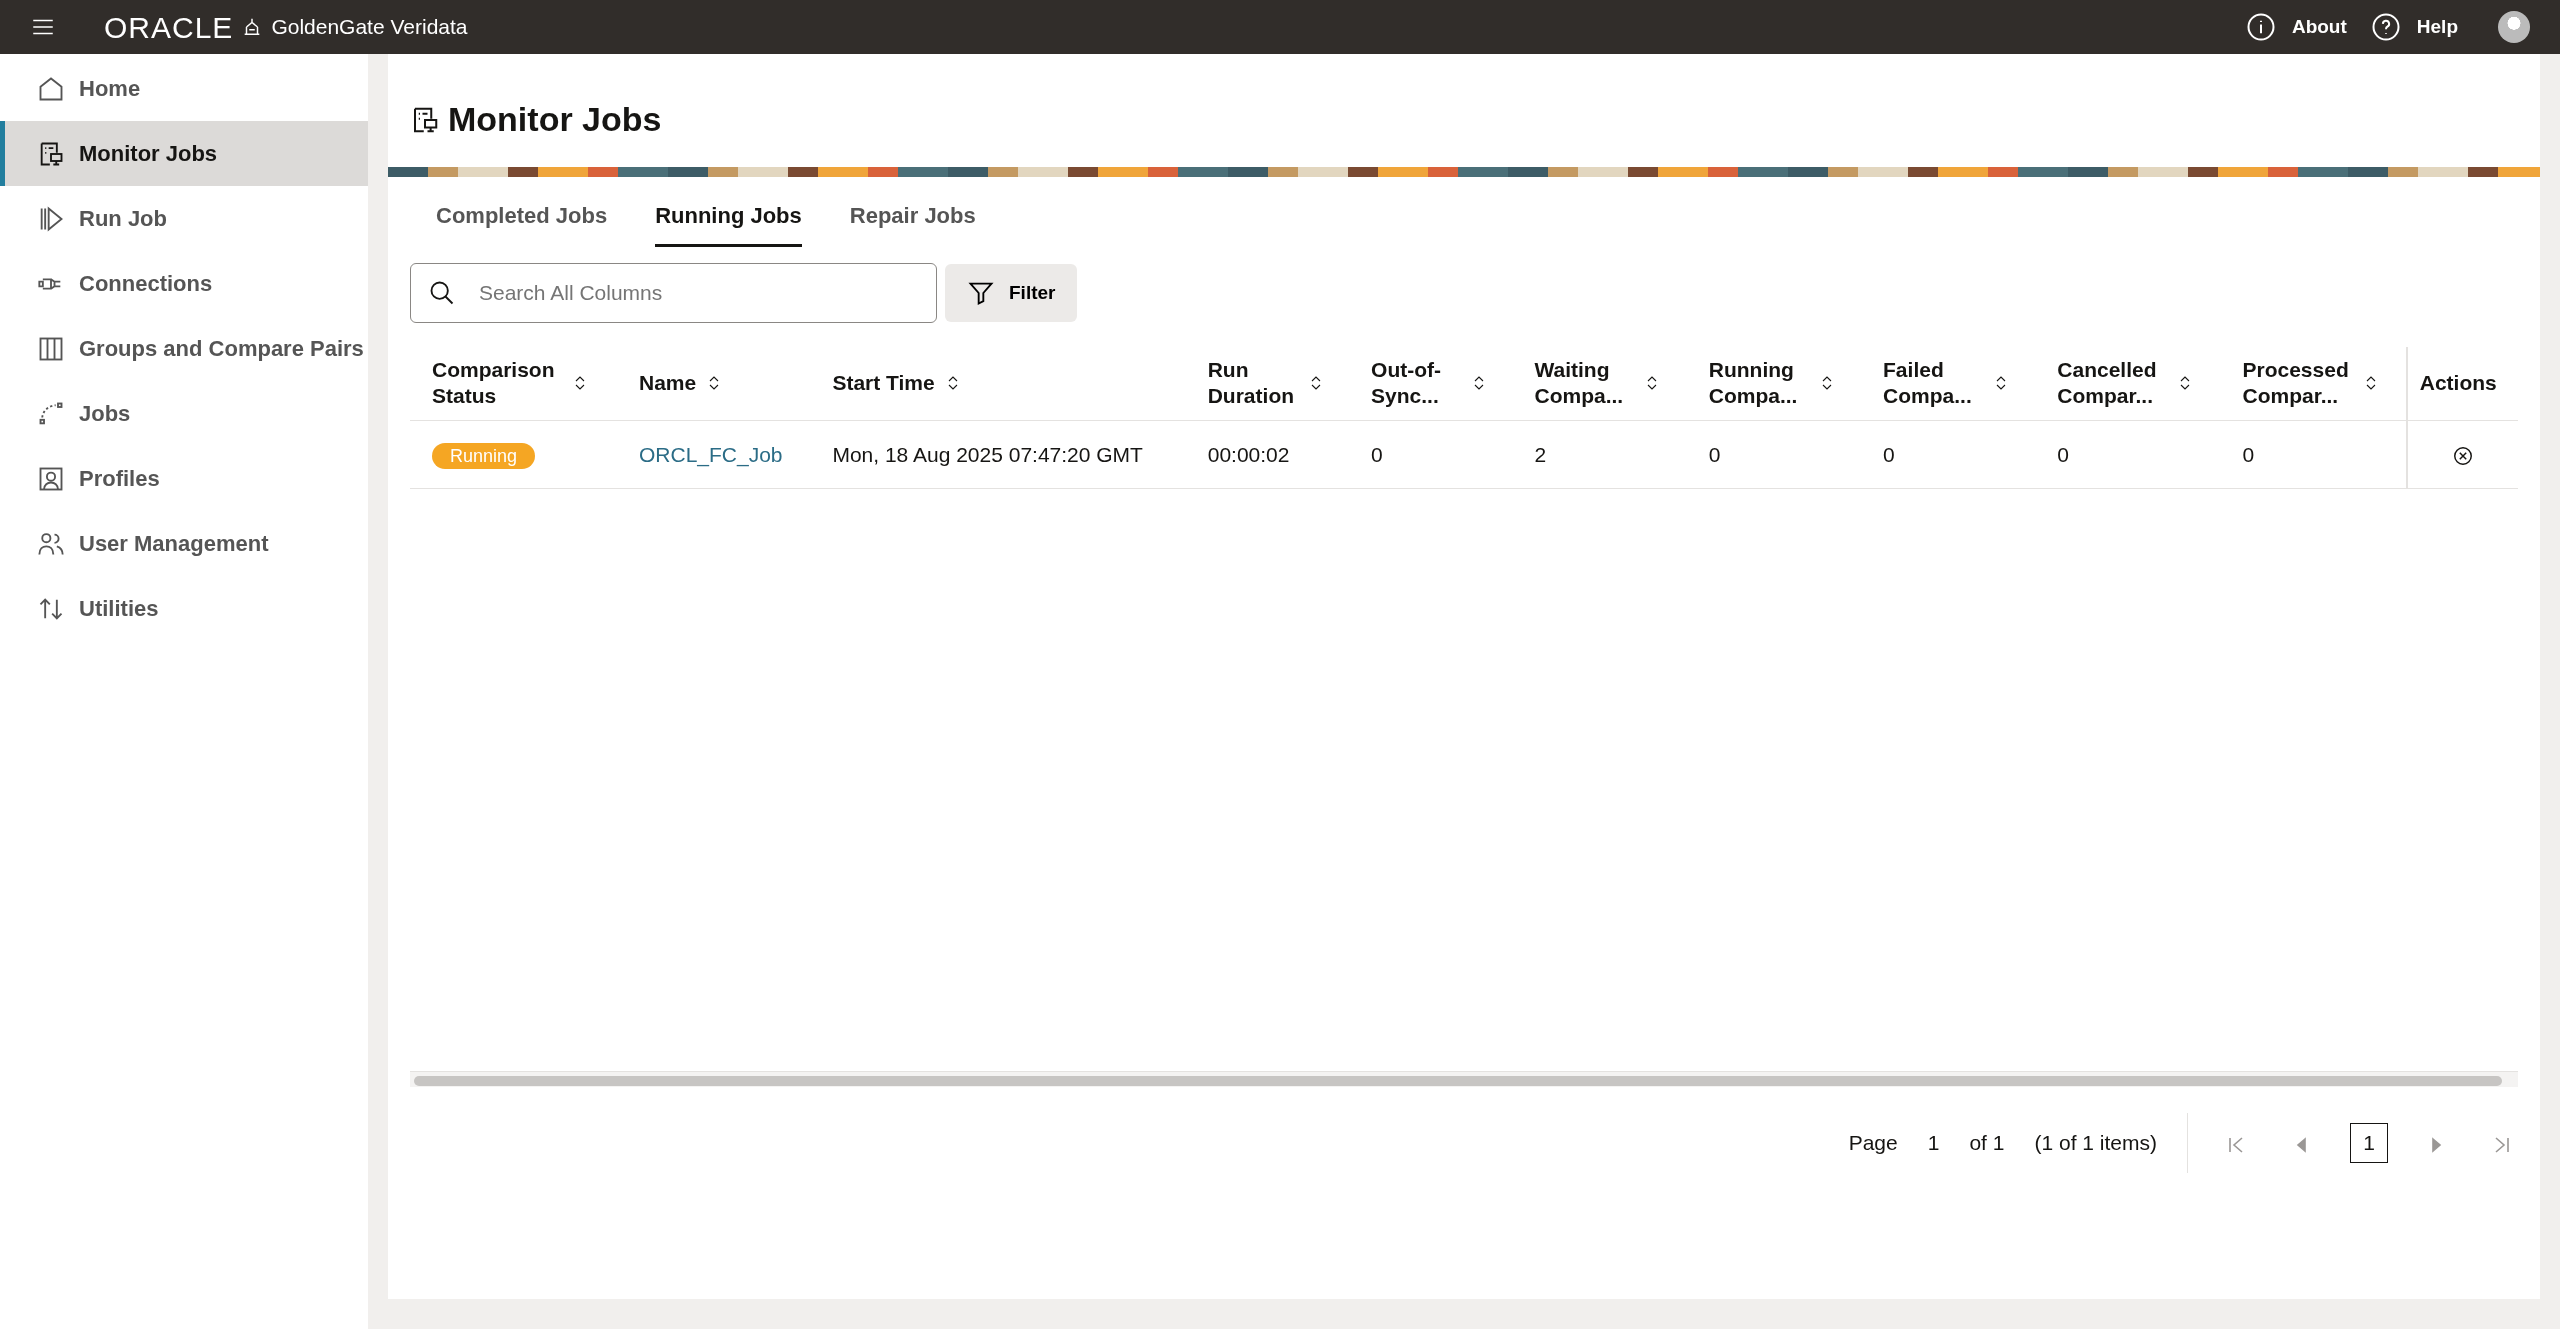 The width and height of the screenshot is (2560, 1329). Describe the element at coordinates (184, 88) in the screenshot. I see `sidebar-item: Home` at that location.